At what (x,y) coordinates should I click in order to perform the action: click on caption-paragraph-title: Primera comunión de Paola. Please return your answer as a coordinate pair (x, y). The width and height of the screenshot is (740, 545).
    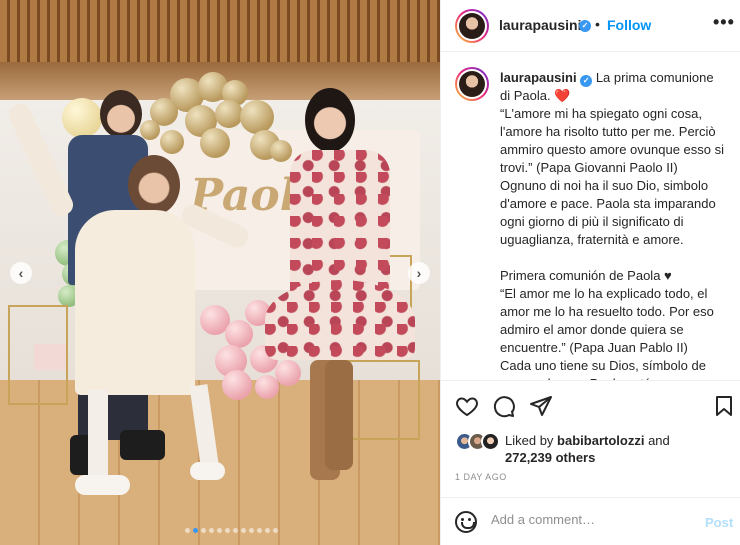
    Looking at the image, I should click on (580, 275).